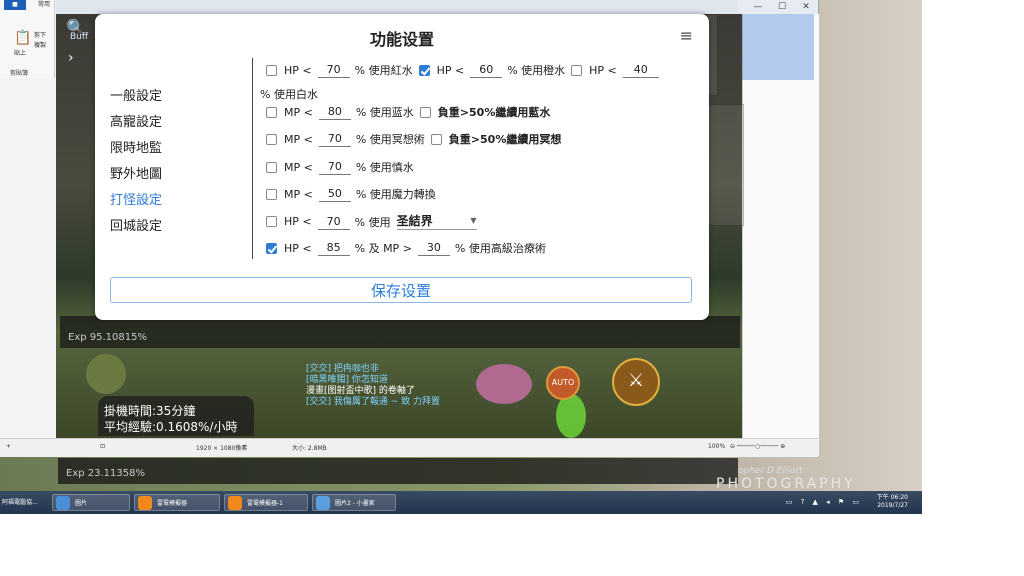 The width and height of the screenshot is (1024, 576). I want to click on checkbox-heal, so click(271, 248).